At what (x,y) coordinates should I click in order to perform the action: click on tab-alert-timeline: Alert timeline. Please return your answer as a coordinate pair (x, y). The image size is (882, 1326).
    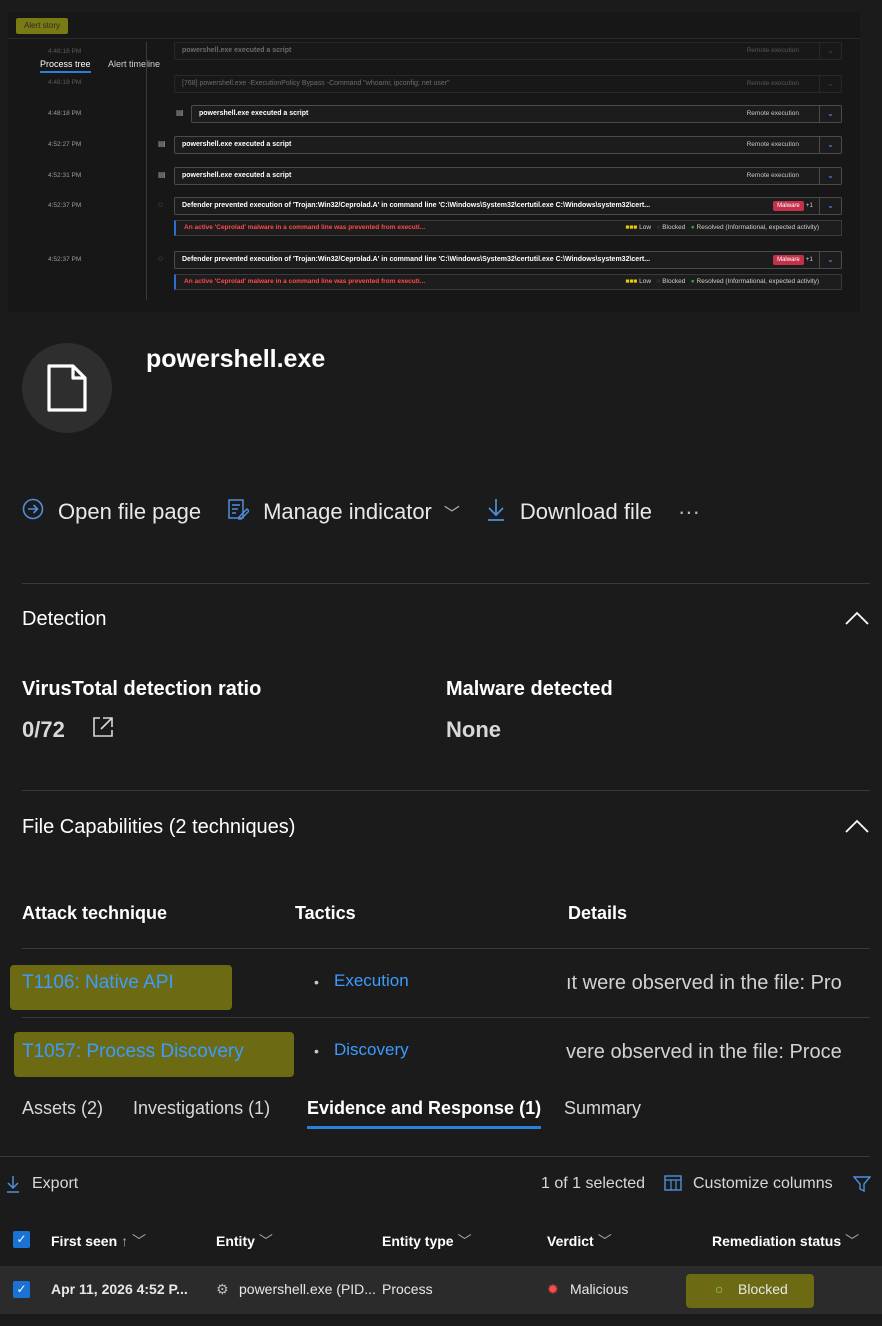
    Looking at the image, I should click on (134, 64).